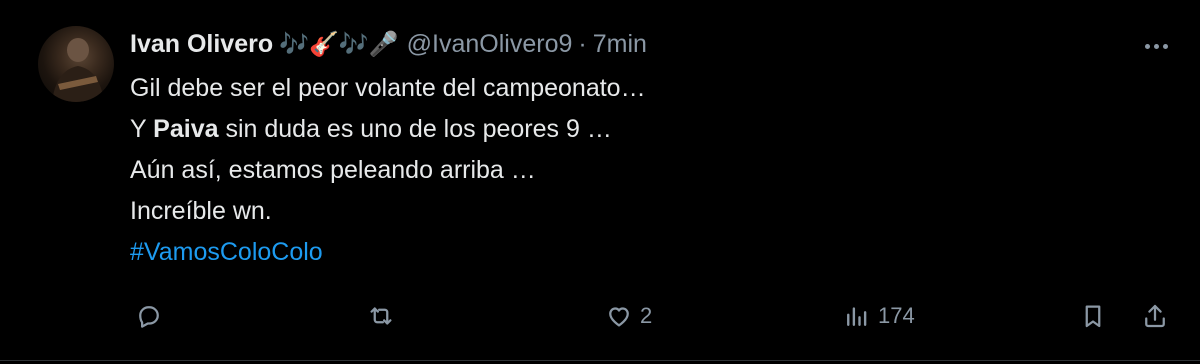 The image size is (1200, 364). What do you see at coordinates (78, 70) in the screenshot?
I see `avatar-image` at bounding box center [78, 70].